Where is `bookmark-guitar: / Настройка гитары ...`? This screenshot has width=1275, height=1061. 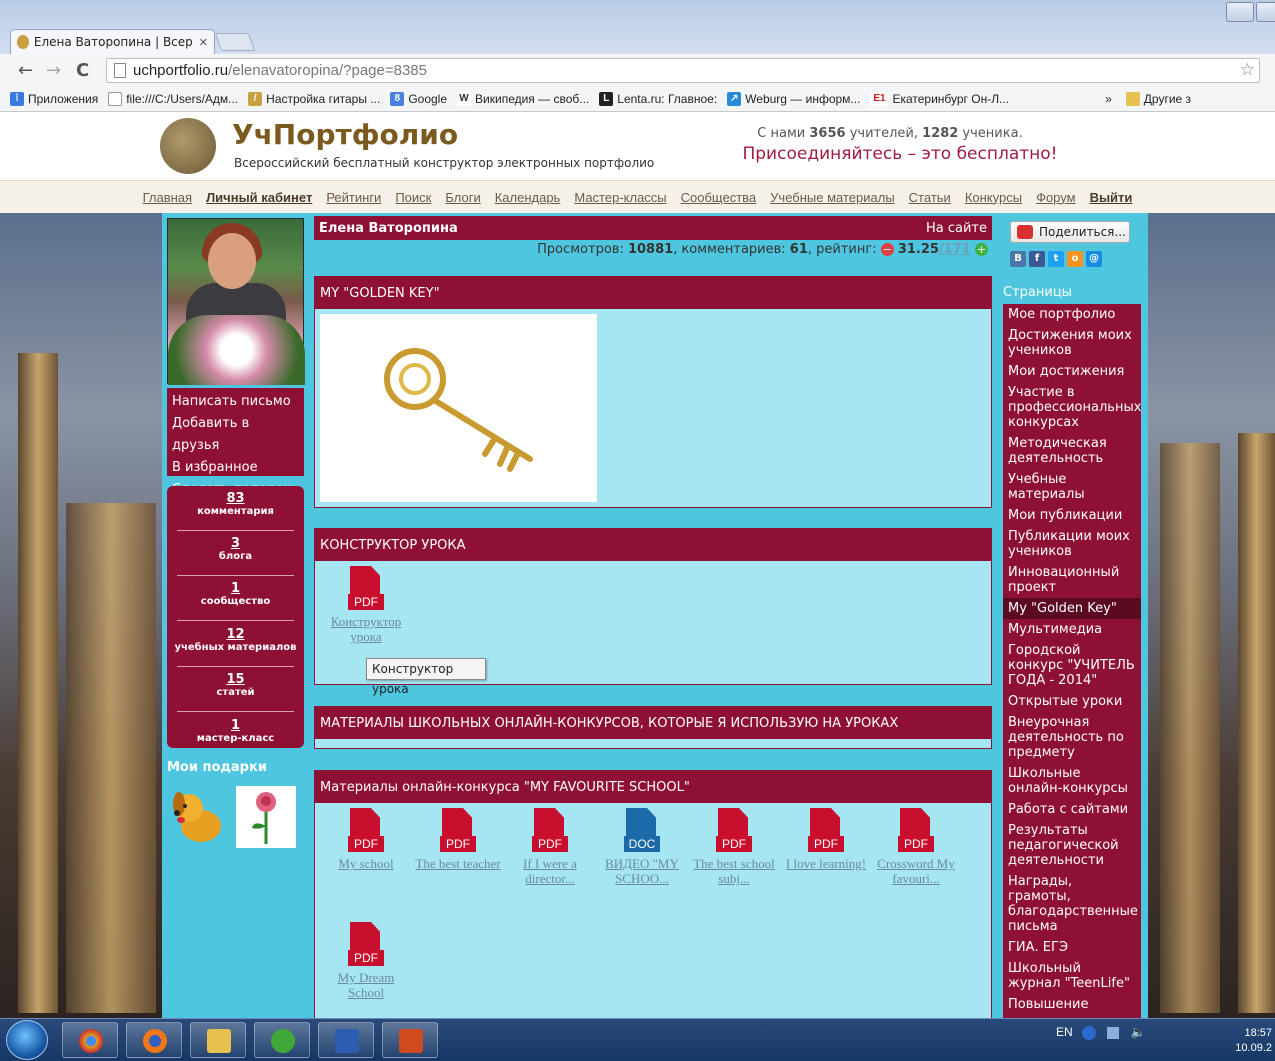
bookmark-guitar: / Настройка гитары ... is located at coordinates (314, 99).